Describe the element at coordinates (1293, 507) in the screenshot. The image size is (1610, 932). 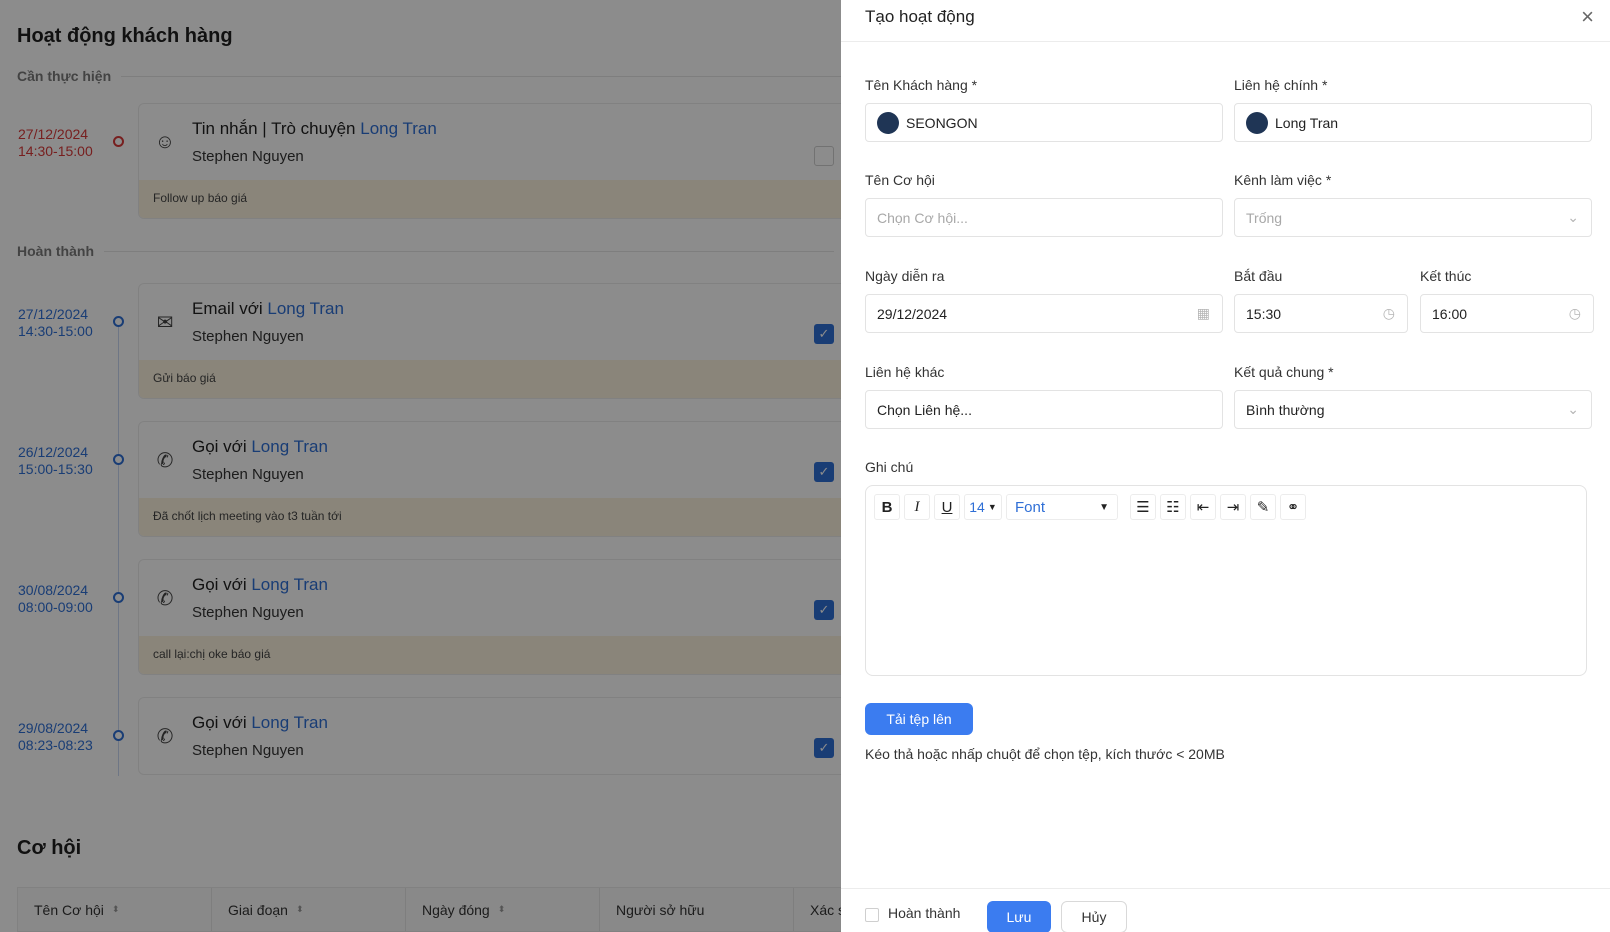
I see `link-icon: ⚭` at that location.